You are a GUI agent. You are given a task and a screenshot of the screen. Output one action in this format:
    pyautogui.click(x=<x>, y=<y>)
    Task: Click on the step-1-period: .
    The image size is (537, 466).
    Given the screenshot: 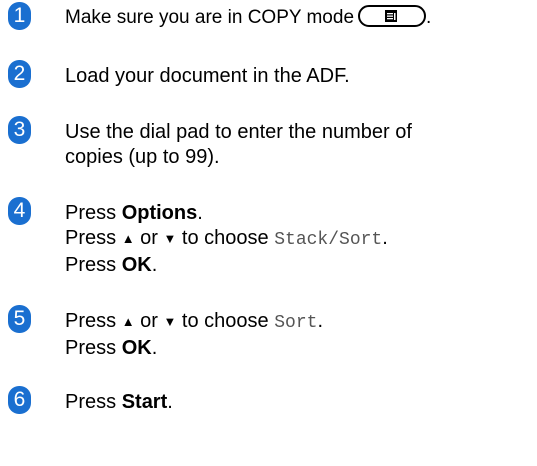 What is the action you would take?
    pyautogui.click(x=429, y=17)
    